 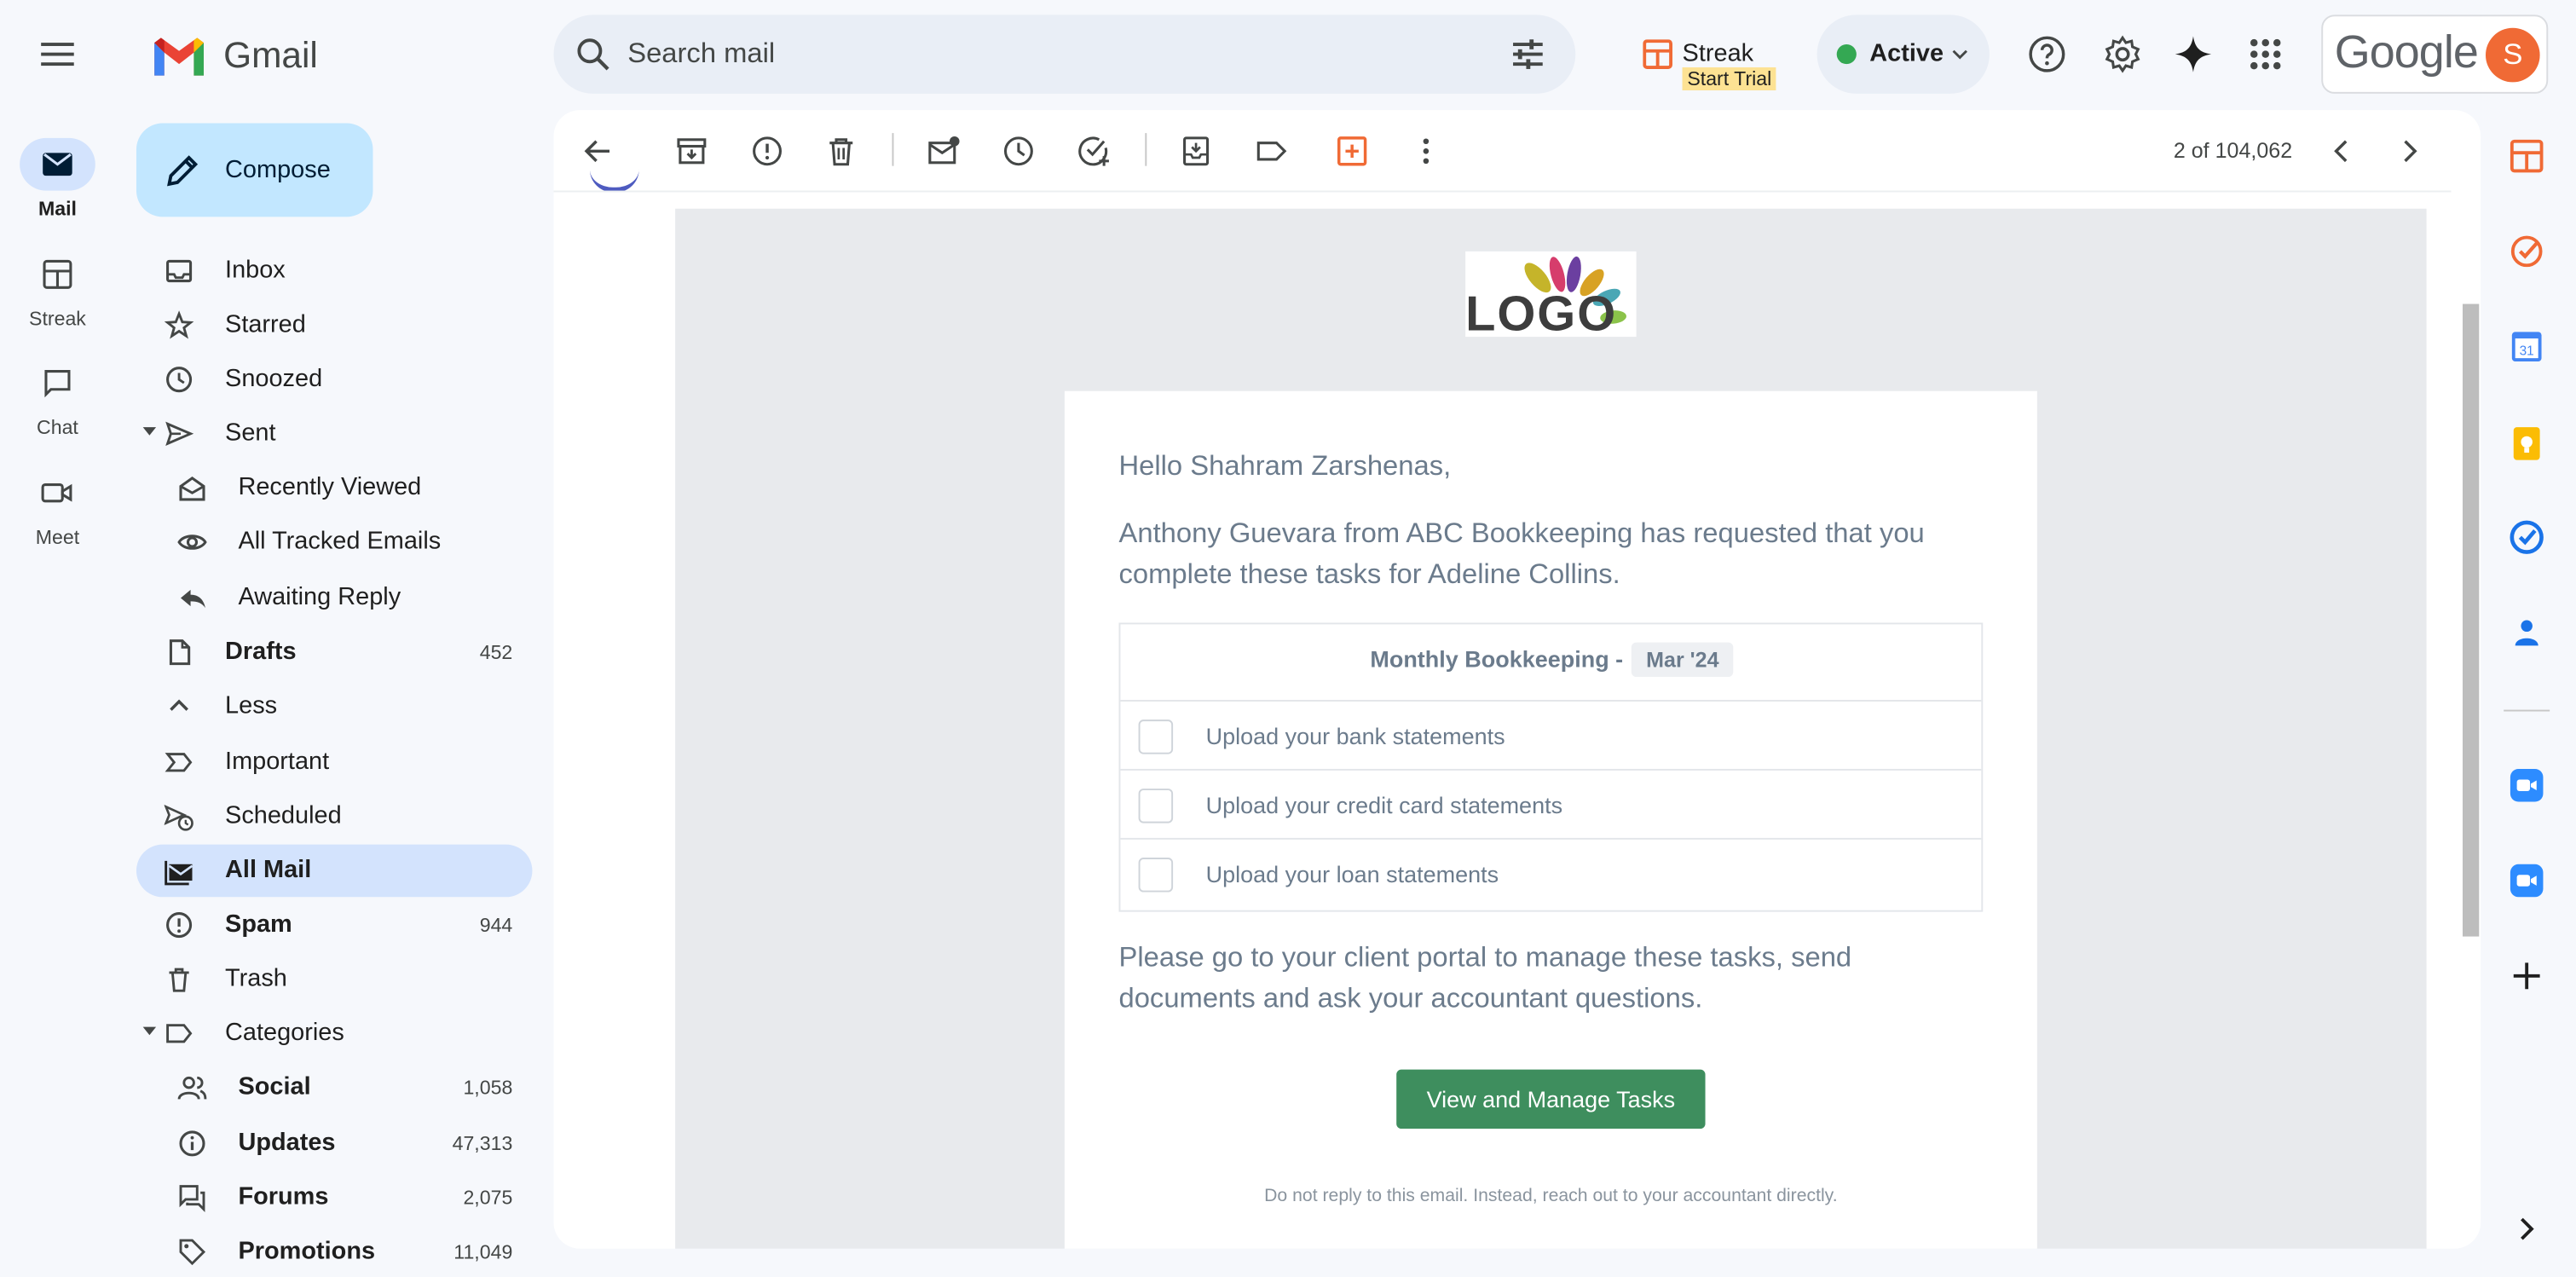 What do you see at coordinates (334, 433) in the screenshot?
I see `nav-item-sent: Sent` at bounding box center [334, 433].